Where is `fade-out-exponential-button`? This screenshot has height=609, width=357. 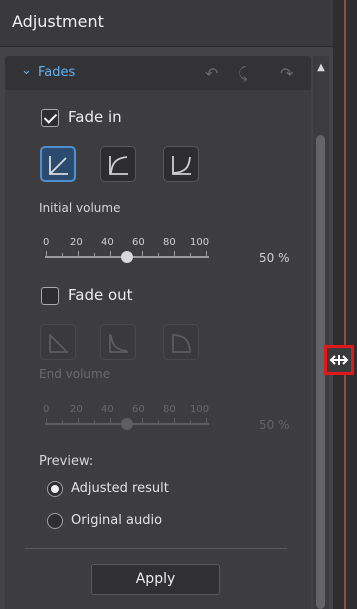 fade-out-exponential-button is located at coordinates (181, 342).